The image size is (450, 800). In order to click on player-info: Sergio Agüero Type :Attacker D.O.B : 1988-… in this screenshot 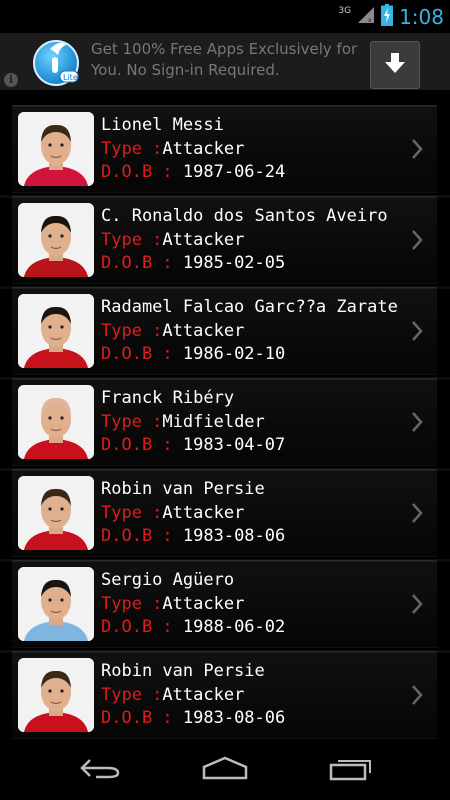, I will do `click(193, 604)`.